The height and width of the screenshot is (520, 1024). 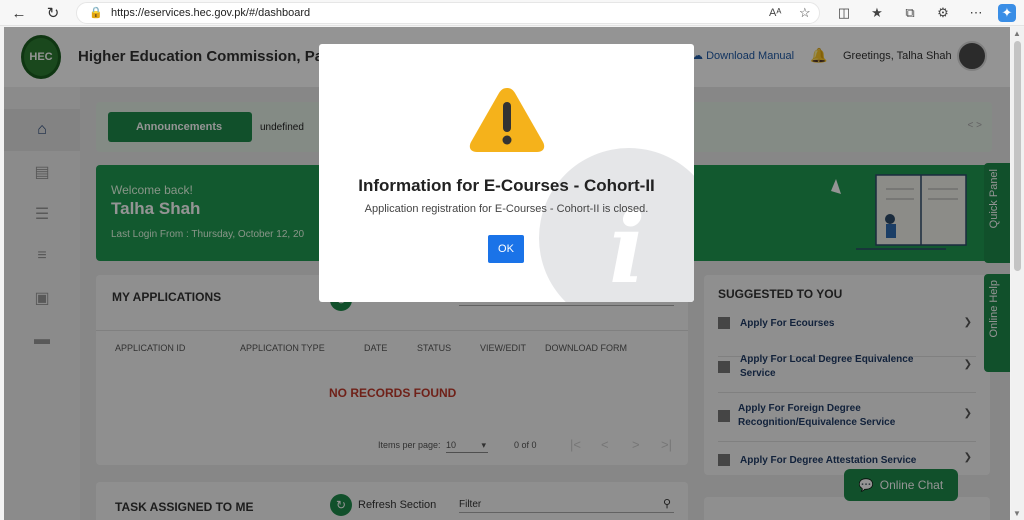 What do you see at coordinates (943, 13) in the screenshot?
I see `extensions-icon: ⚙` at bounding box center [943, 13].